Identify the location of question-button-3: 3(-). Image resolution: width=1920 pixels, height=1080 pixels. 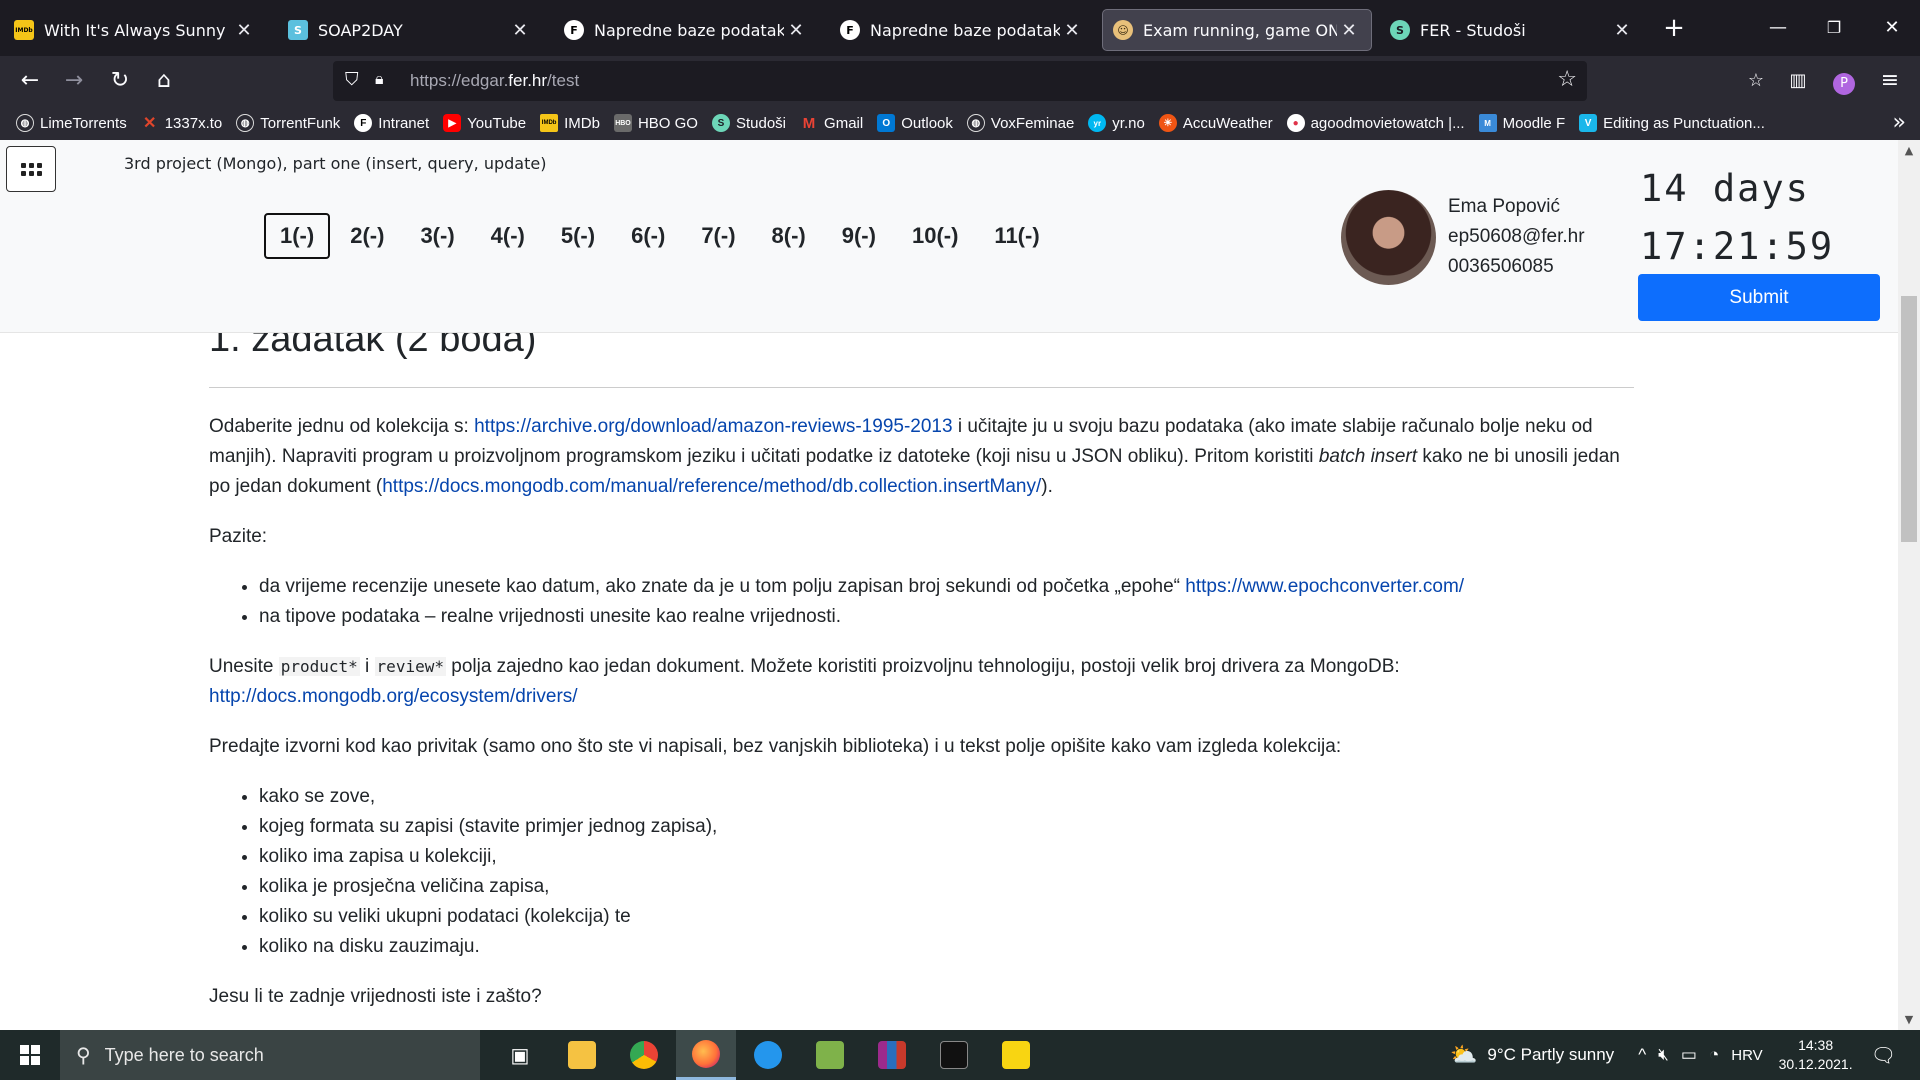
(437, 236).